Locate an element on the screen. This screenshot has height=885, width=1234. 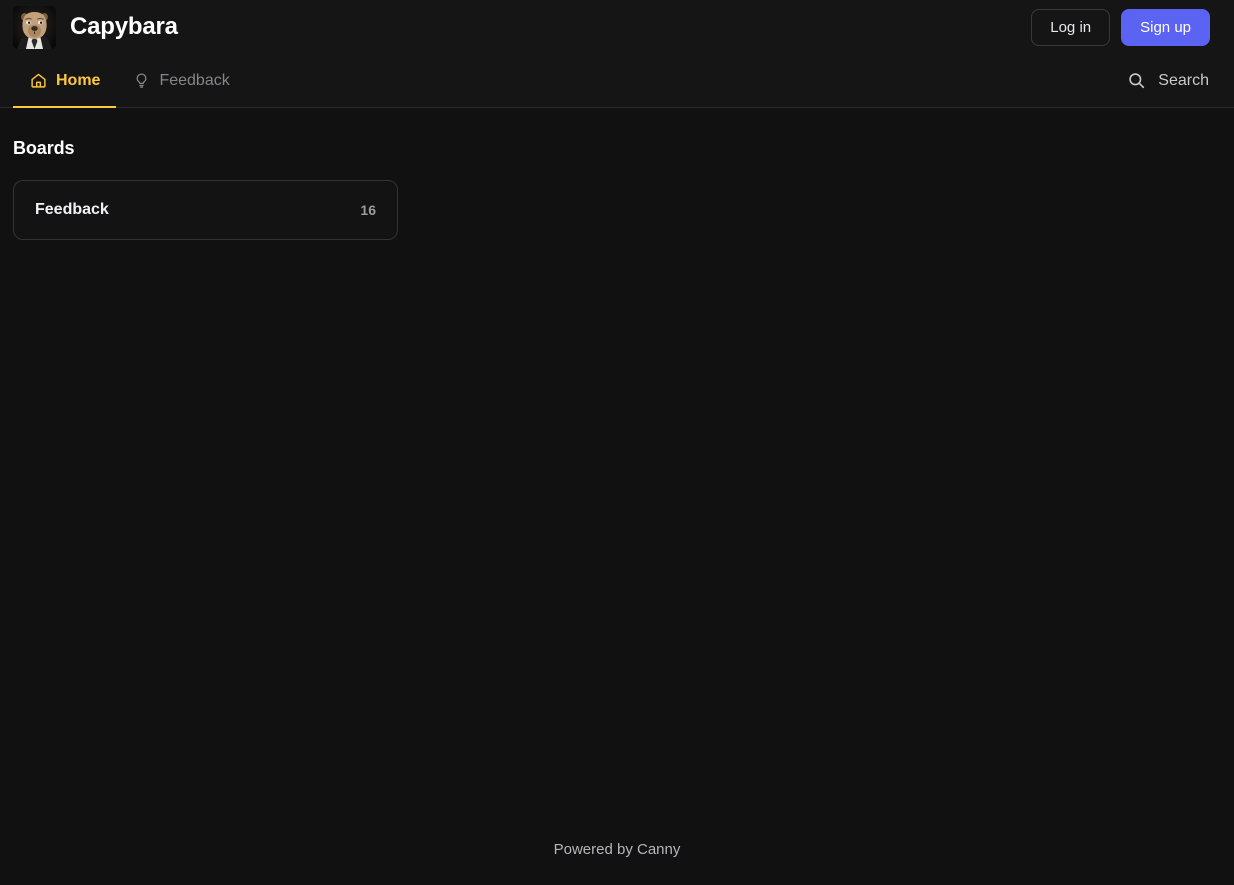
tab-feedback: Feedback is located at coordinates (180, 80).